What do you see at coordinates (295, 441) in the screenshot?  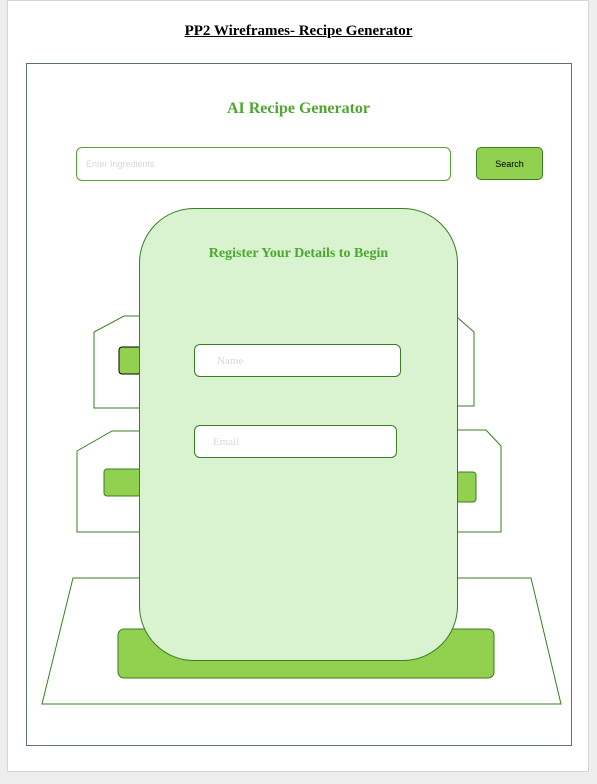 I see `email-field` at bounding box center [295, 441].